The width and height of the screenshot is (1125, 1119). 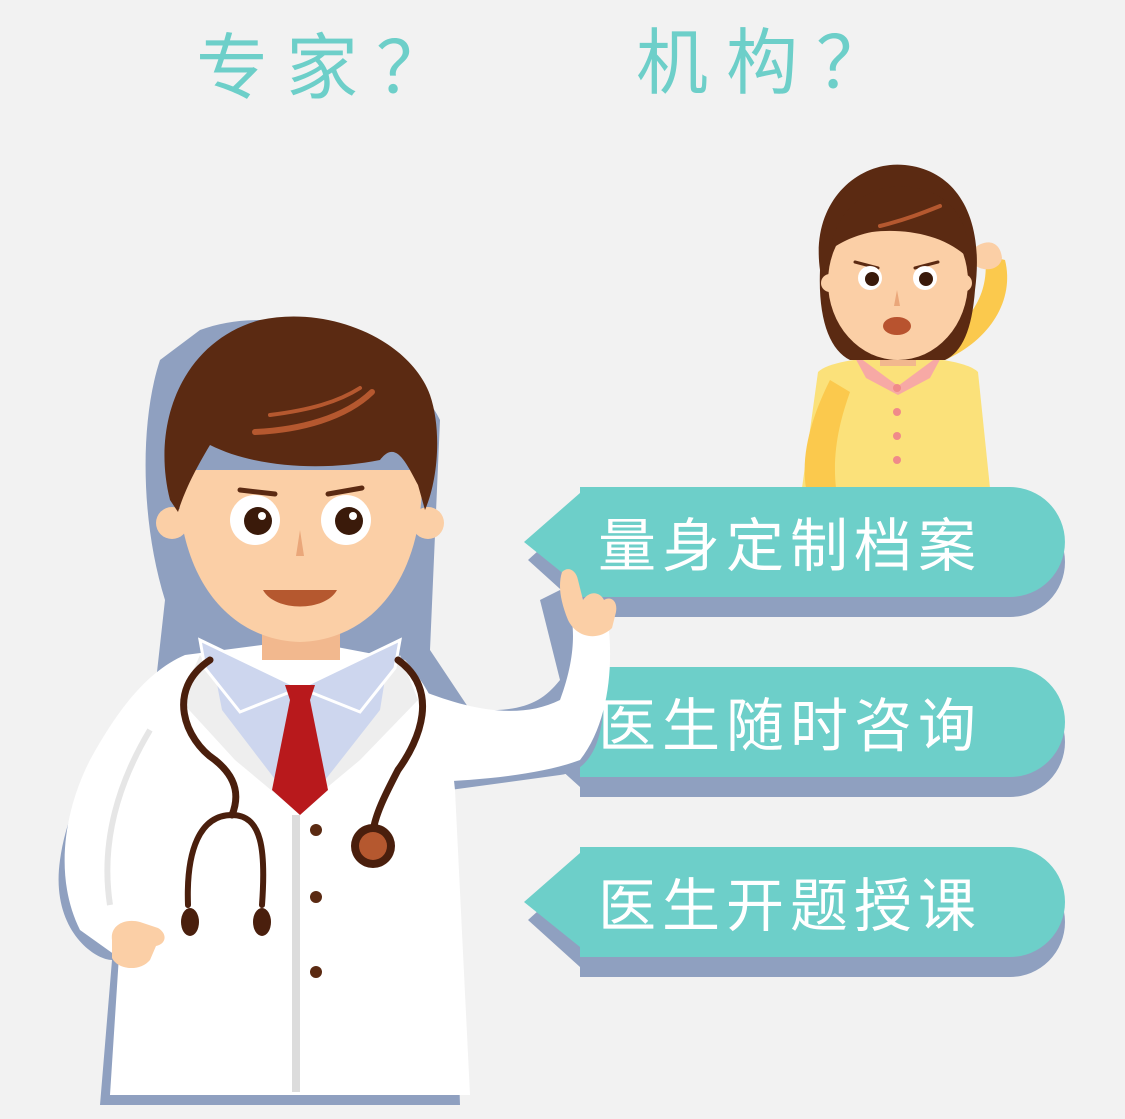 What do you see at coordinates (790, 726) in the screenshot?
I see `service-label-doctor-consult: 医生随时咨询` at bounding box center [790, 726].